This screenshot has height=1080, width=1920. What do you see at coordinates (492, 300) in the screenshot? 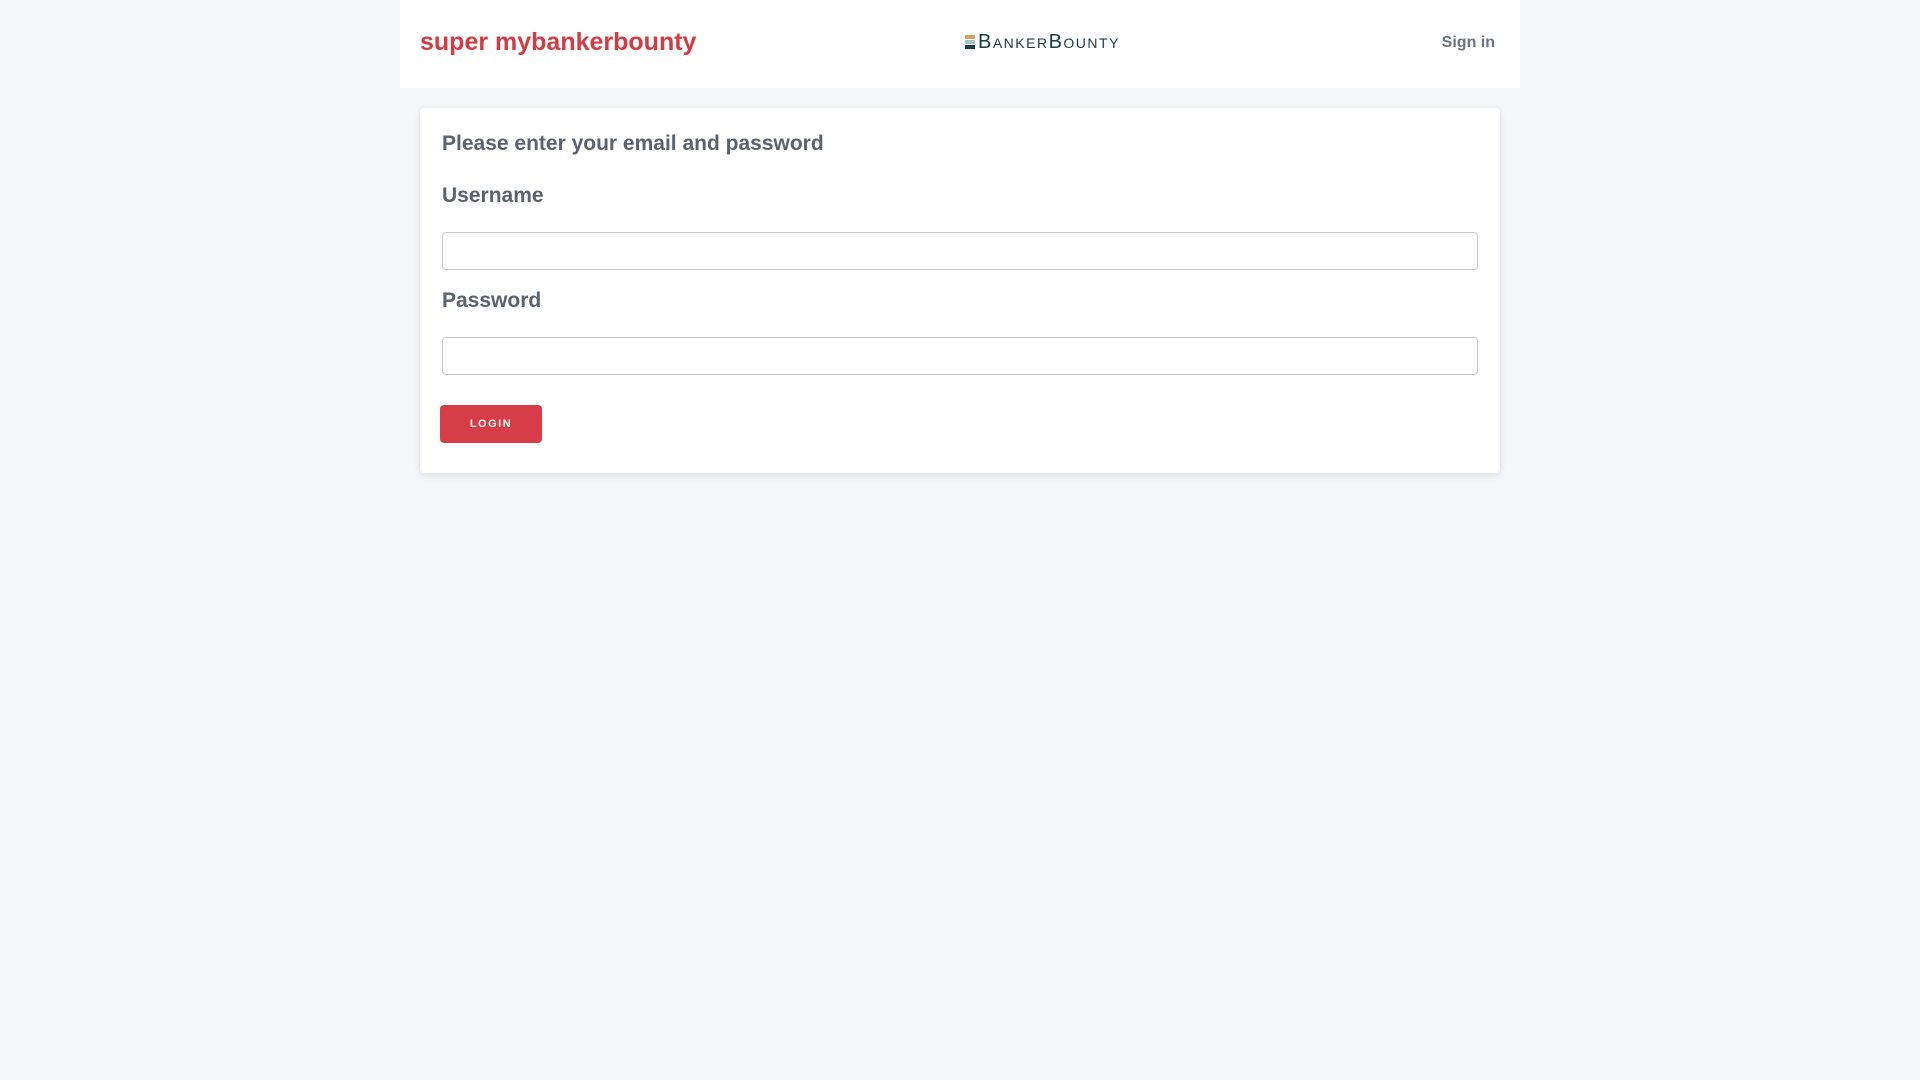
I see `password-label: Password` at bounding box center [492, 300].